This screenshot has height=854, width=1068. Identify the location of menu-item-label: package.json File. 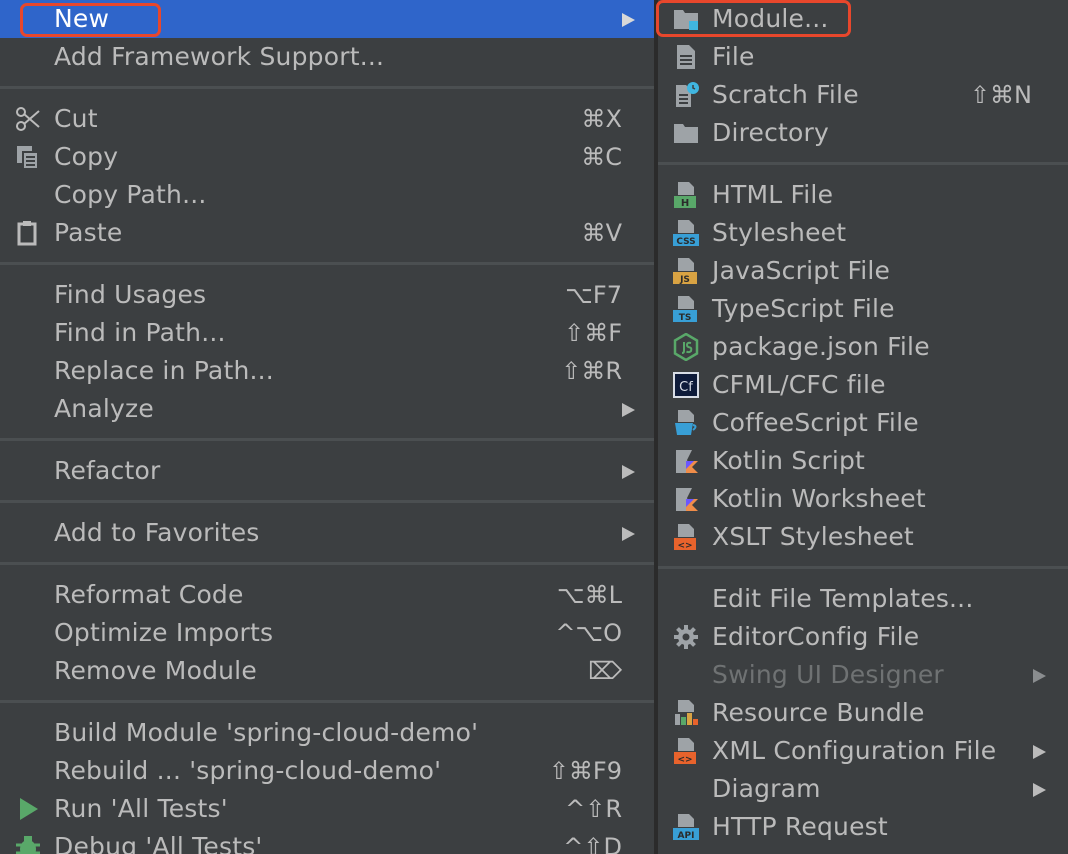
(821, 346).